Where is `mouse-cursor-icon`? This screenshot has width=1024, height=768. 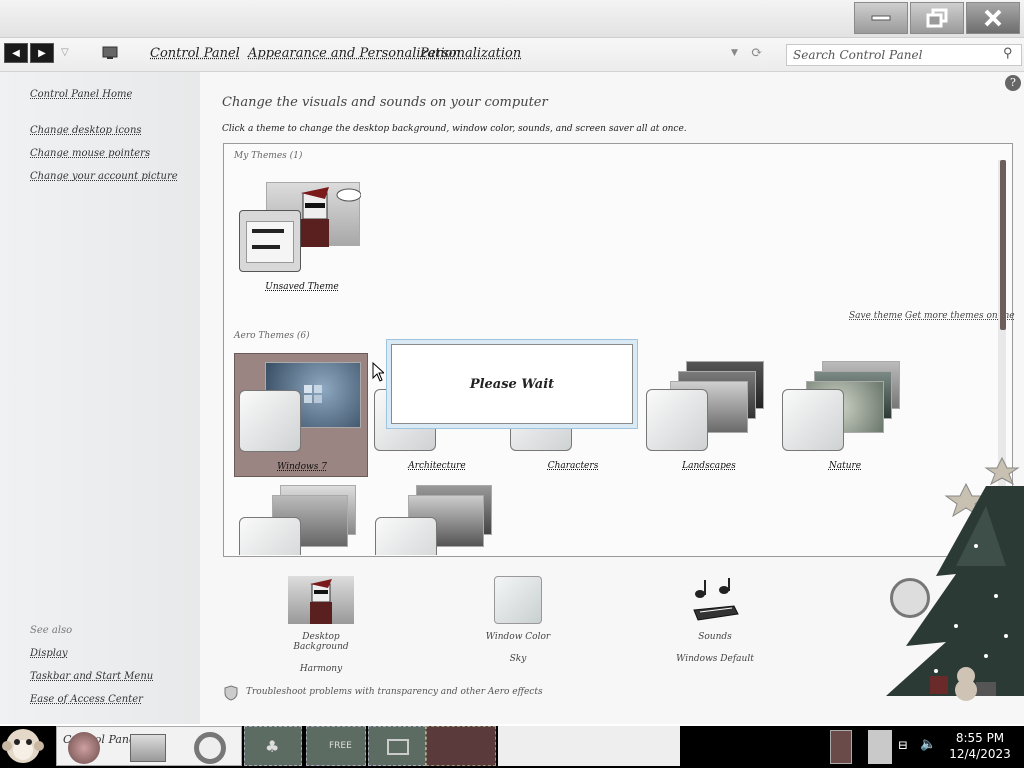
mouse-cursor-icon is located at coordinates (378, 372).